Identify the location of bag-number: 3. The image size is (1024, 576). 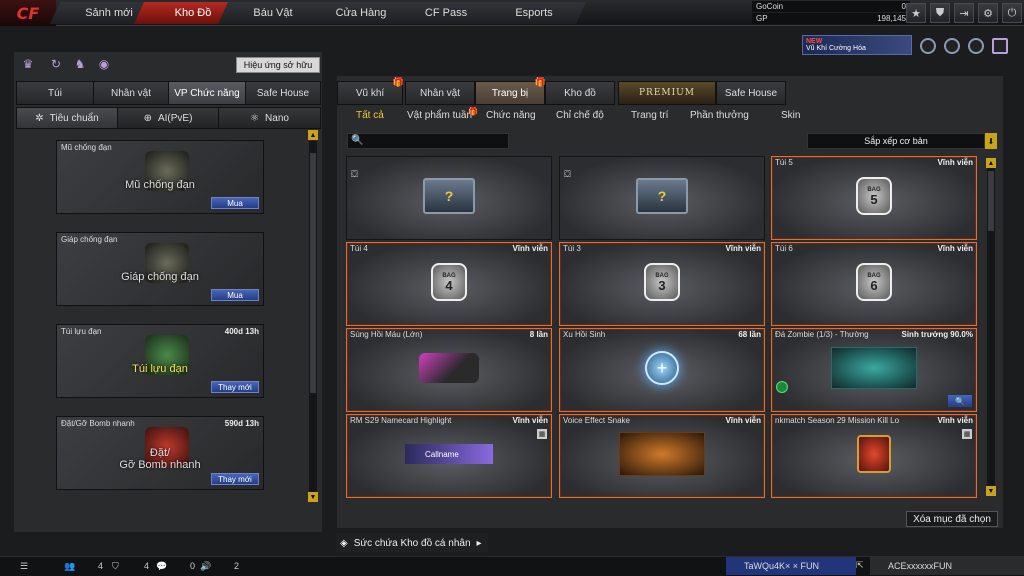
(662, 285).